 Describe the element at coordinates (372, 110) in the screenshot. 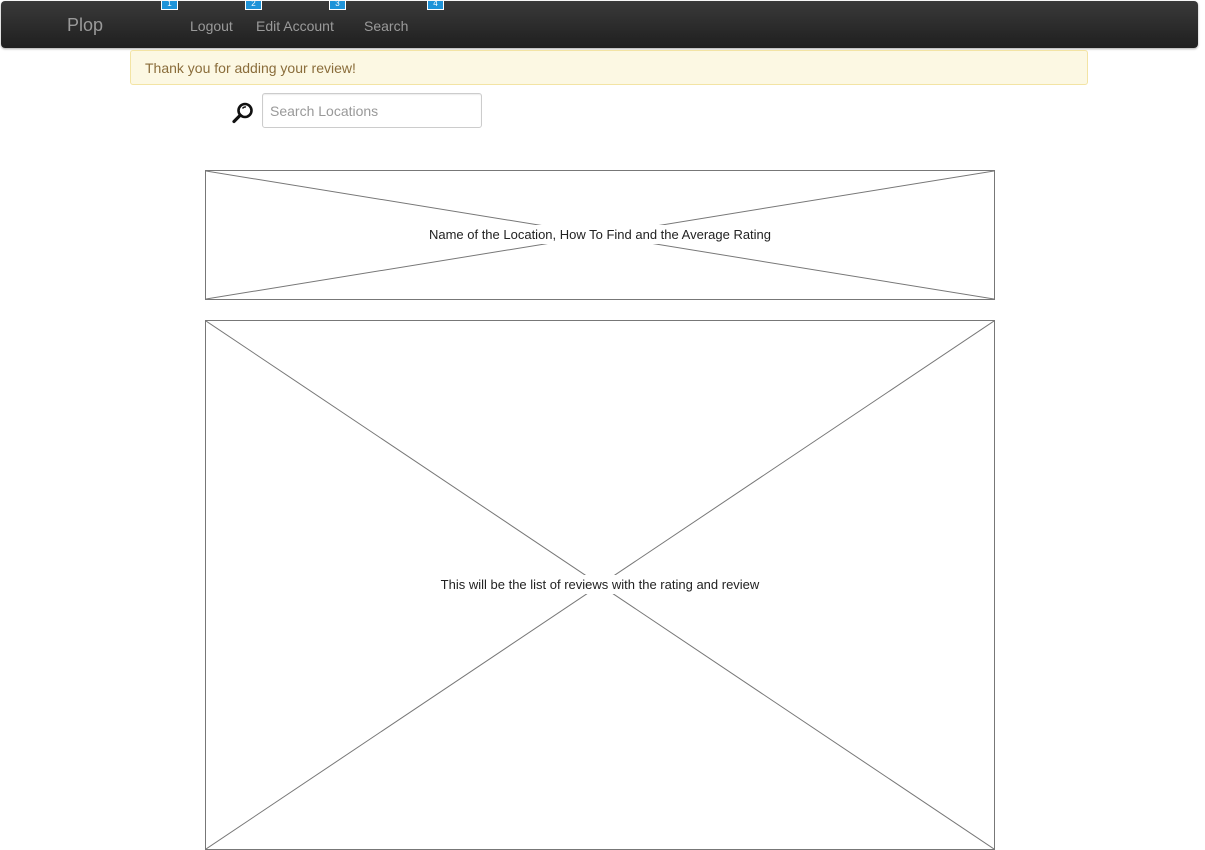

I see `search-locations-input` at that location.